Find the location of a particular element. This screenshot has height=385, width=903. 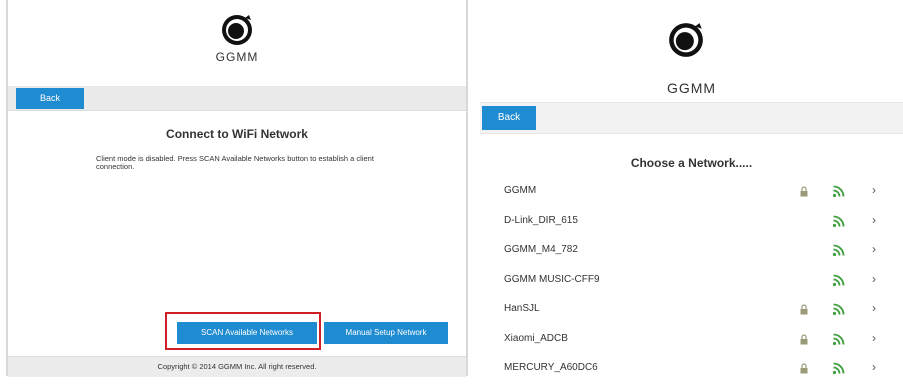

network-row: MERCURY_A60DC6 › is located at coordinates (691, 370).